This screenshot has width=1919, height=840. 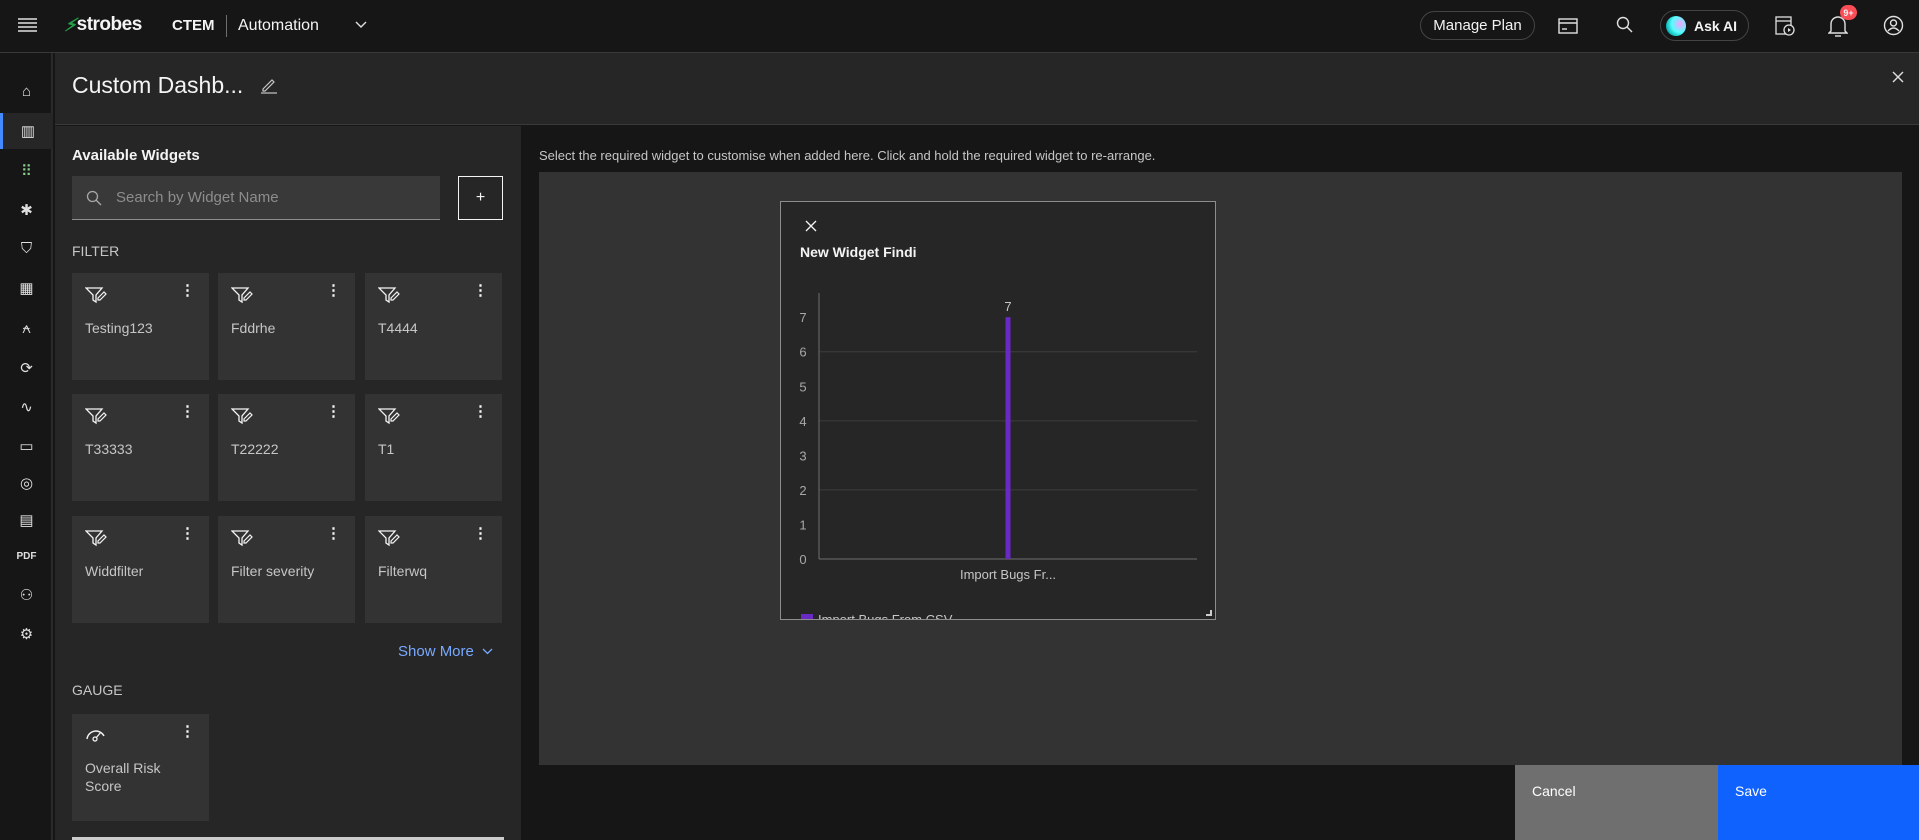 I want to click on panel-title: Available Widgets, so click(x=136, y=155).